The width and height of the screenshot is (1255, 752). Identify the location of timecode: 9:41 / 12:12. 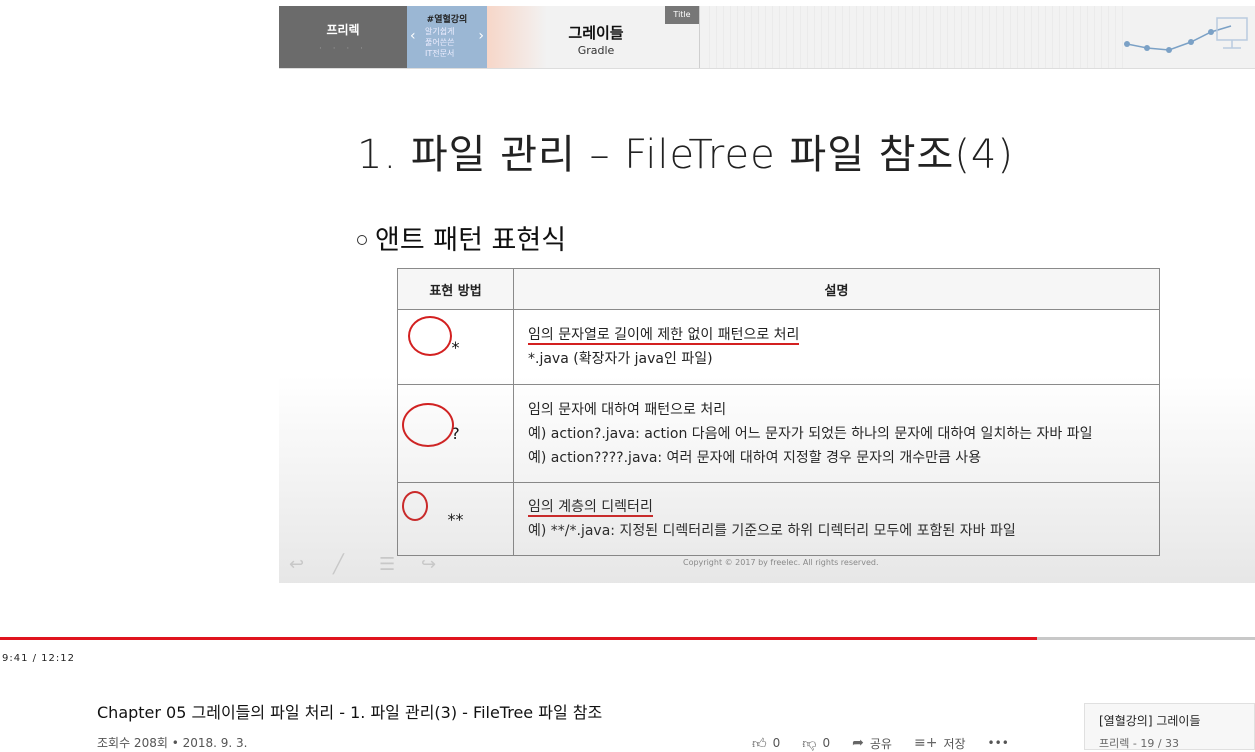
(39, 658).